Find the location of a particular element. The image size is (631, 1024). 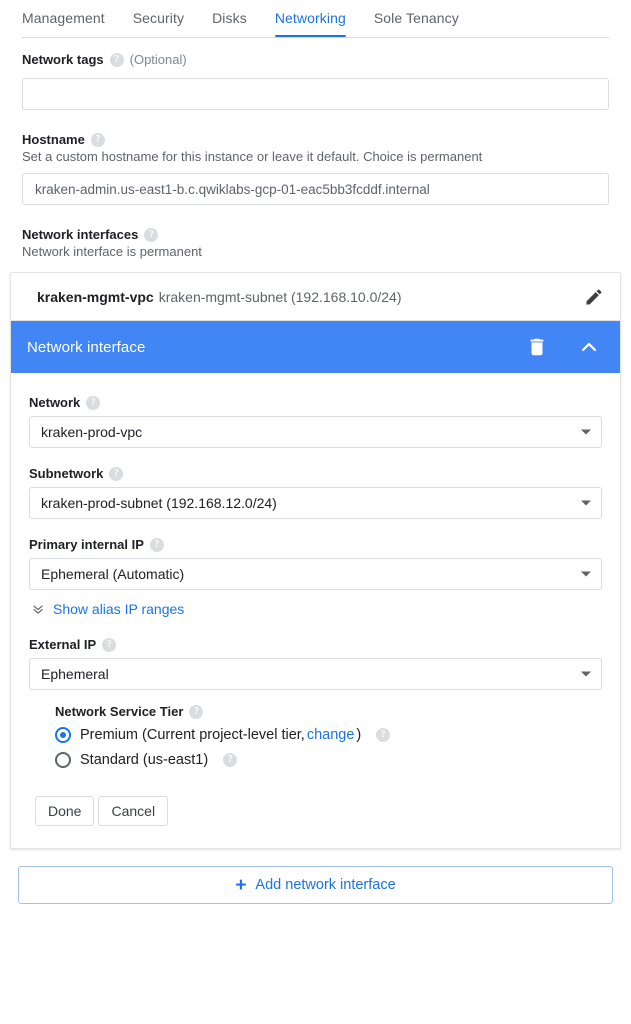

tab-security: Security is located at coordinates (158, 18).